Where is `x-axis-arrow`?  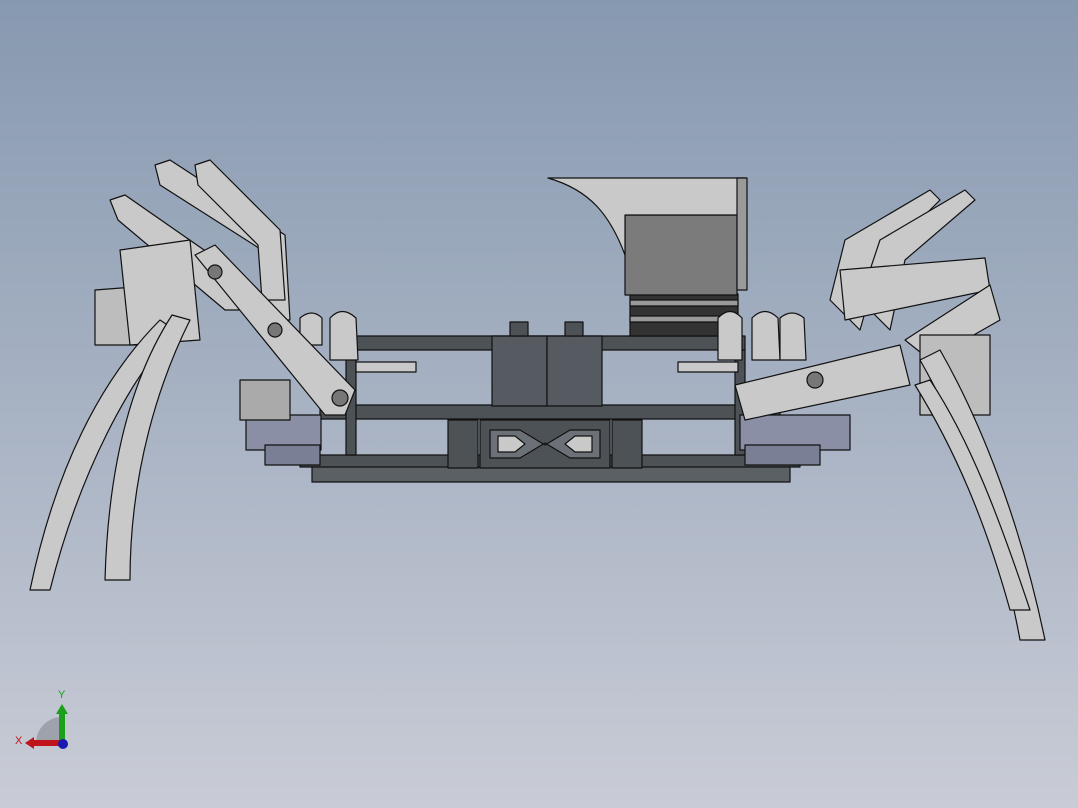 x-axis-arrow is located at coordinates (47, 743).